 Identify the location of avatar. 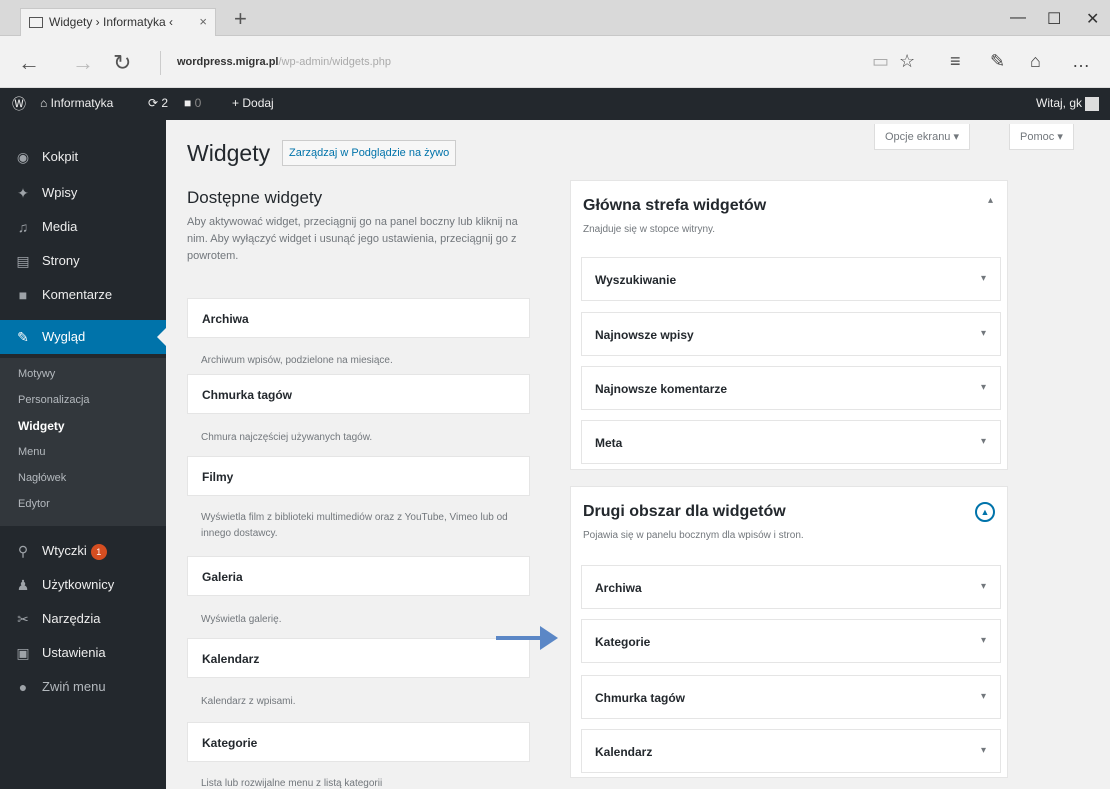
(1092, 103).